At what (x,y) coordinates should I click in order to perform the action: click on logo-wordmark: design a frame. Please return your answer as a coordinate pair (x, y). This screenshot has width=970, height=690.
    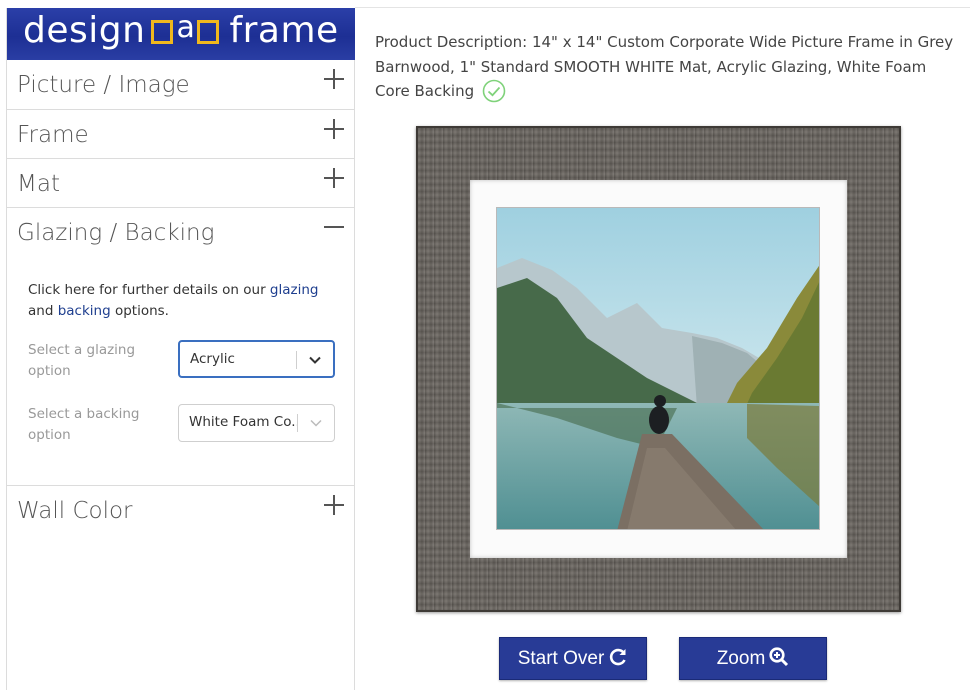
    Looking at the image, I should click on (181, 30).